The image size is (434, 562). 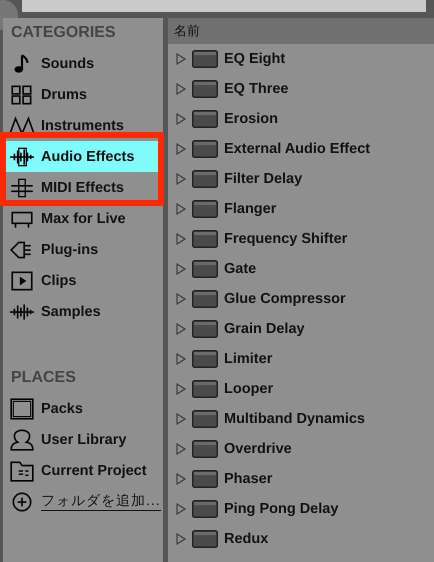 I want to click on sidebar-item: Samples, so click(x=83, y=311).